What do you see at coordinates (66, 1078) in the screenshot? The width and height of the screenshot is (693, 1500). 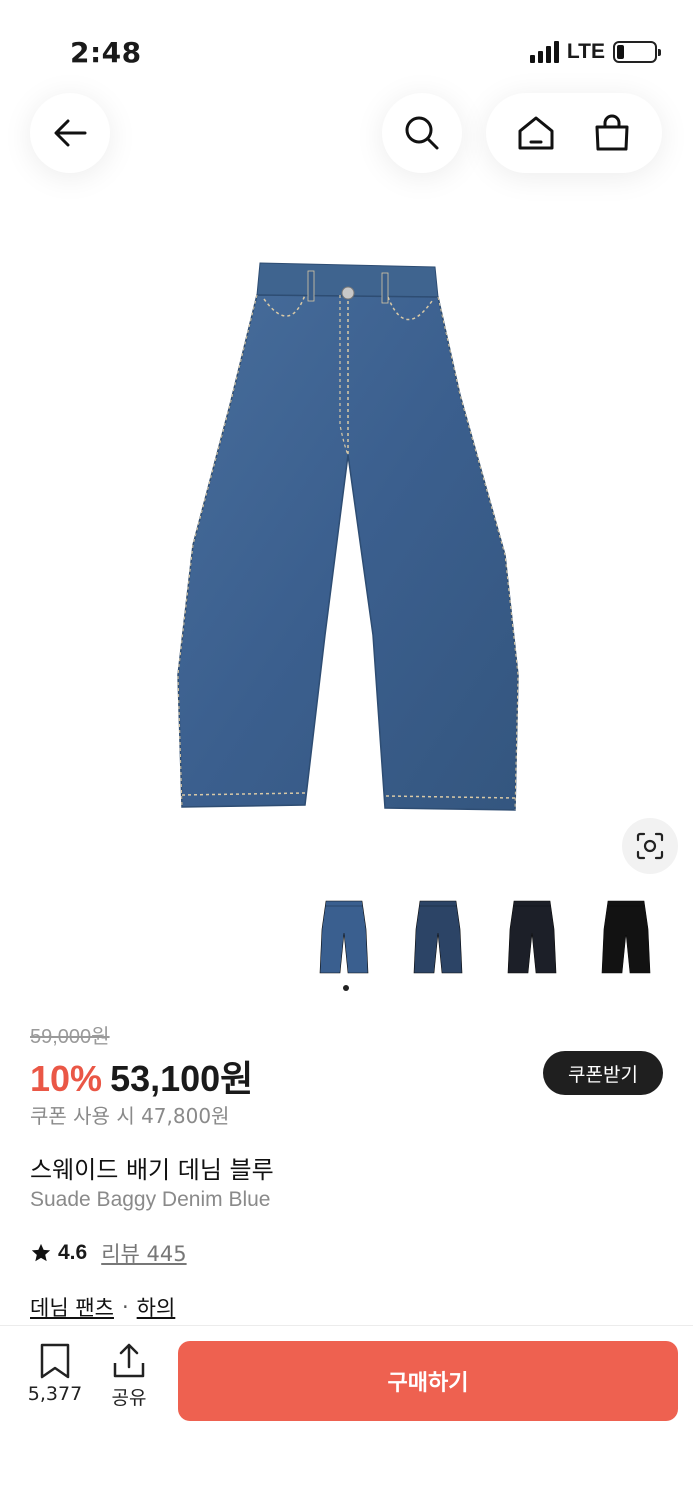 I see `discount-rate: 10%` at bounding box center [66, 1078].